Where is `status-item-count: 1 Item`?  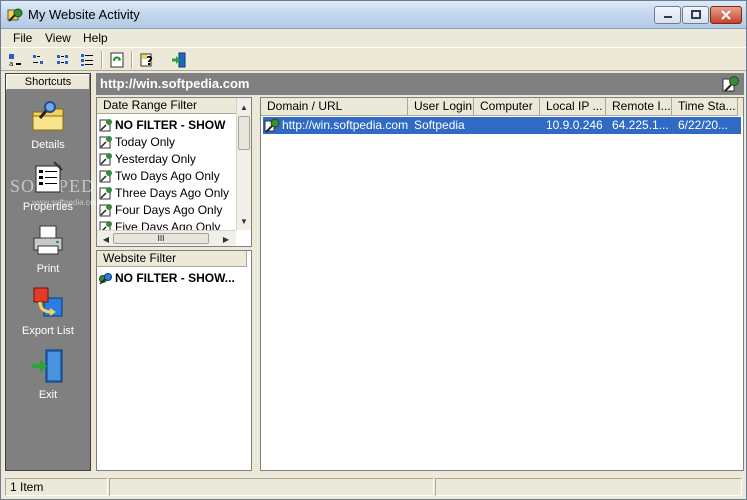
status-item-count: 1 Item is located at coordinates (56, 487).